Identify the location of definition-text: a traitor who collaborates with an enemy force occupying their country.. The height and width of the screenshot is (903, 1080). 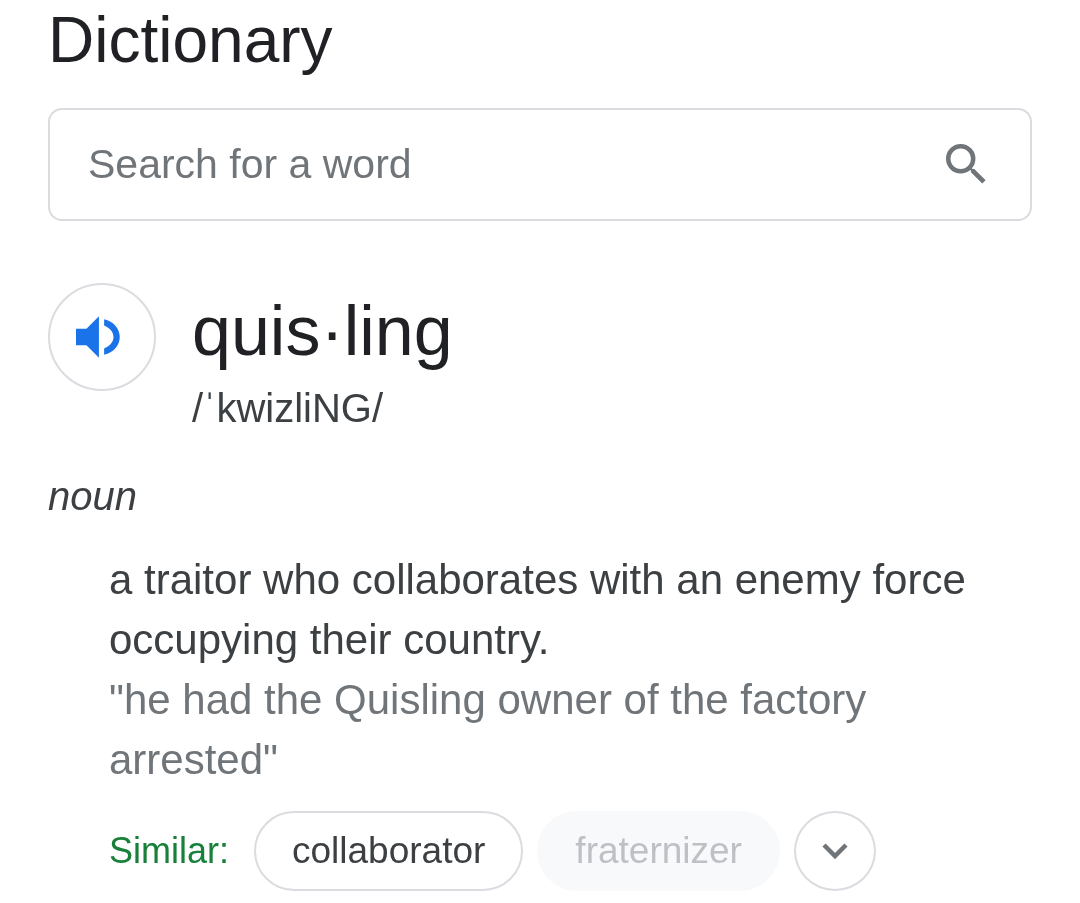
(538, 610).